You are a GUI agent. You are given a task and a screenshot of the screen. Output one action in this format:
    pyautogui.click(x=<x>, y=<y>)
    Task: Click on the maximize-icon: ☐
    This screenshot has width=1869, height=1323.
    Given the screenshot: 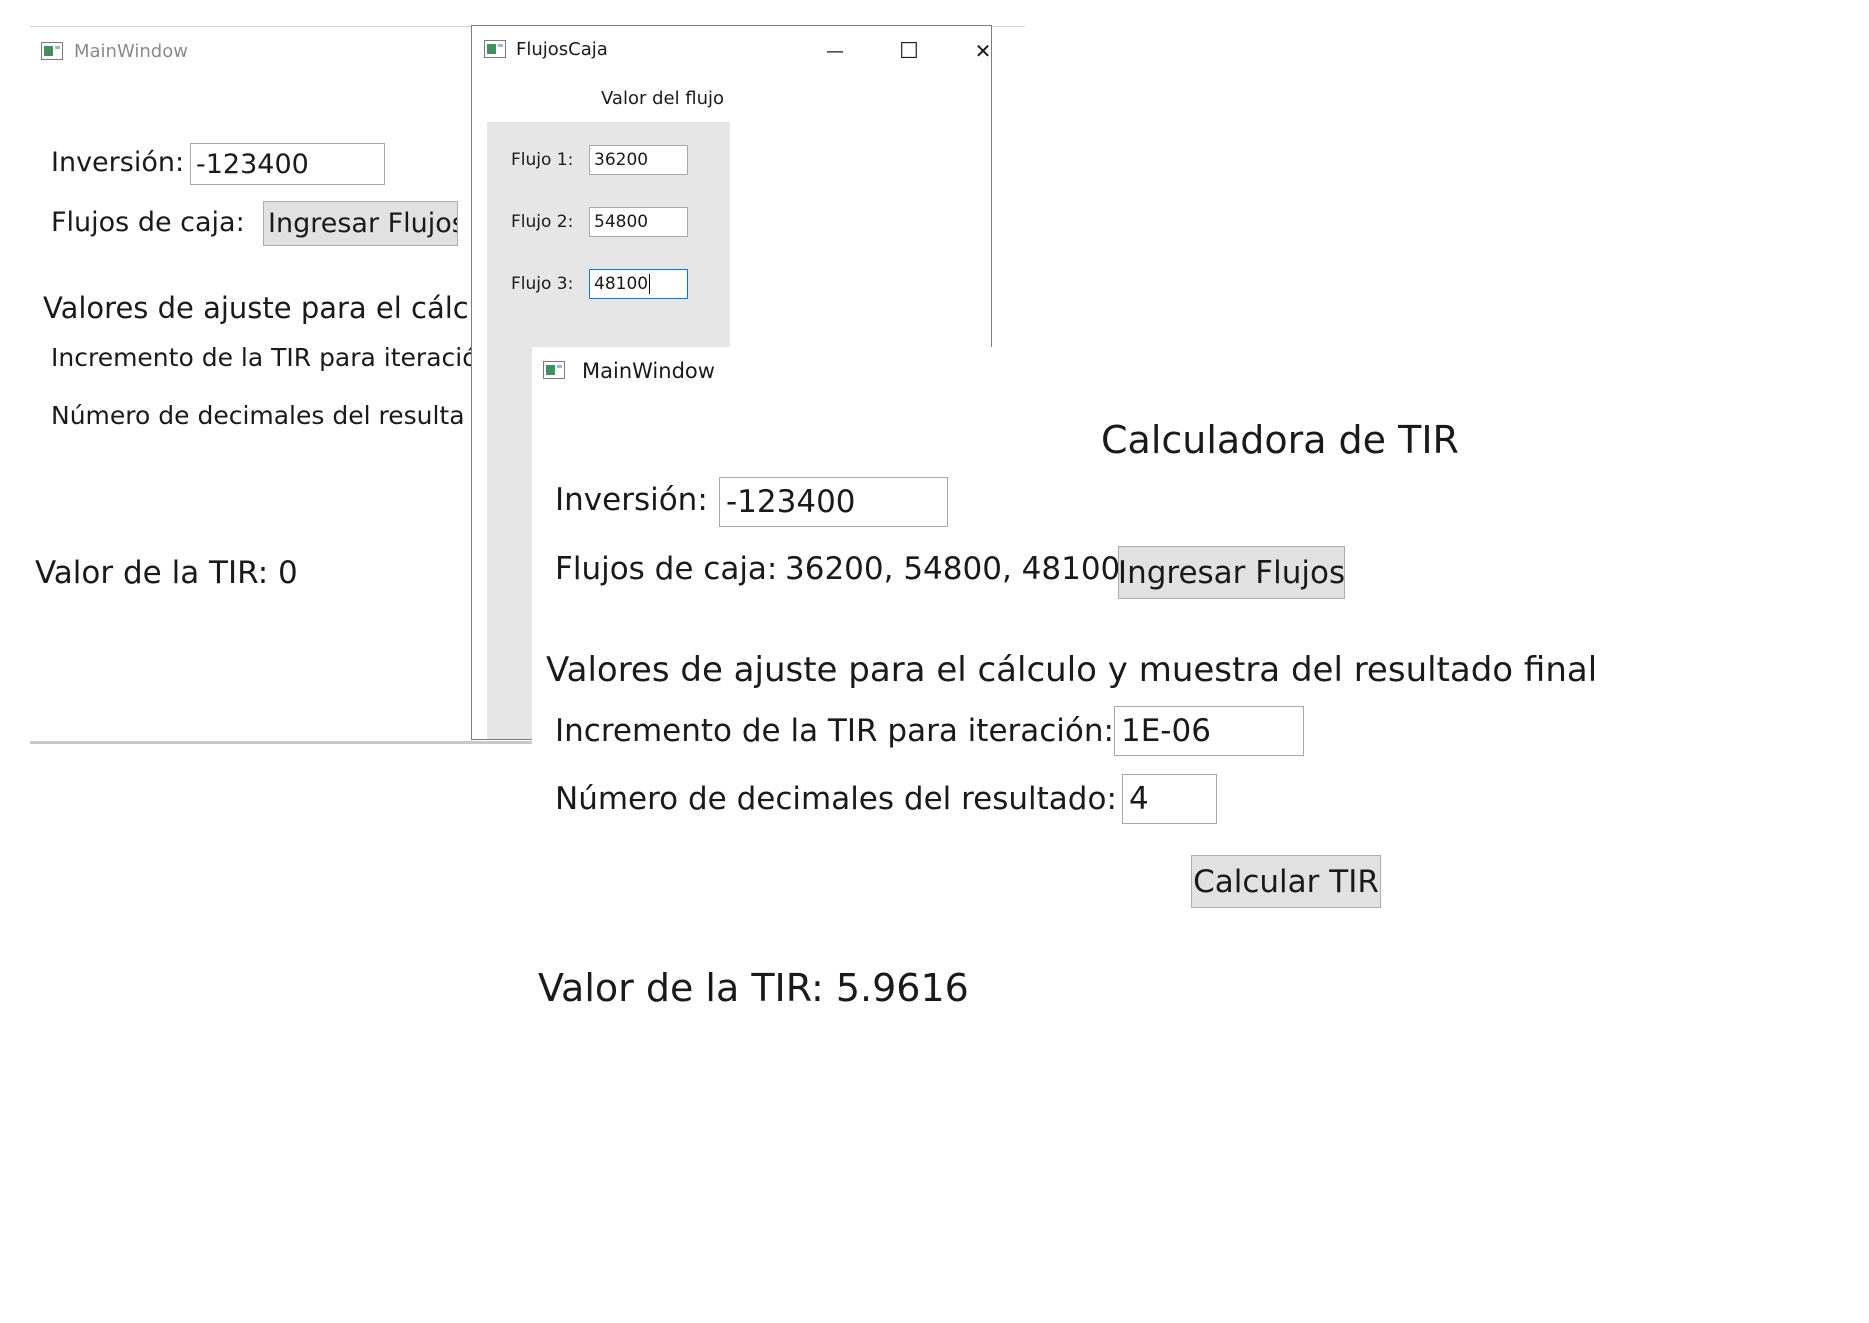 What is the action you would take?
    pyautogui.click(x=909, y=51)
    